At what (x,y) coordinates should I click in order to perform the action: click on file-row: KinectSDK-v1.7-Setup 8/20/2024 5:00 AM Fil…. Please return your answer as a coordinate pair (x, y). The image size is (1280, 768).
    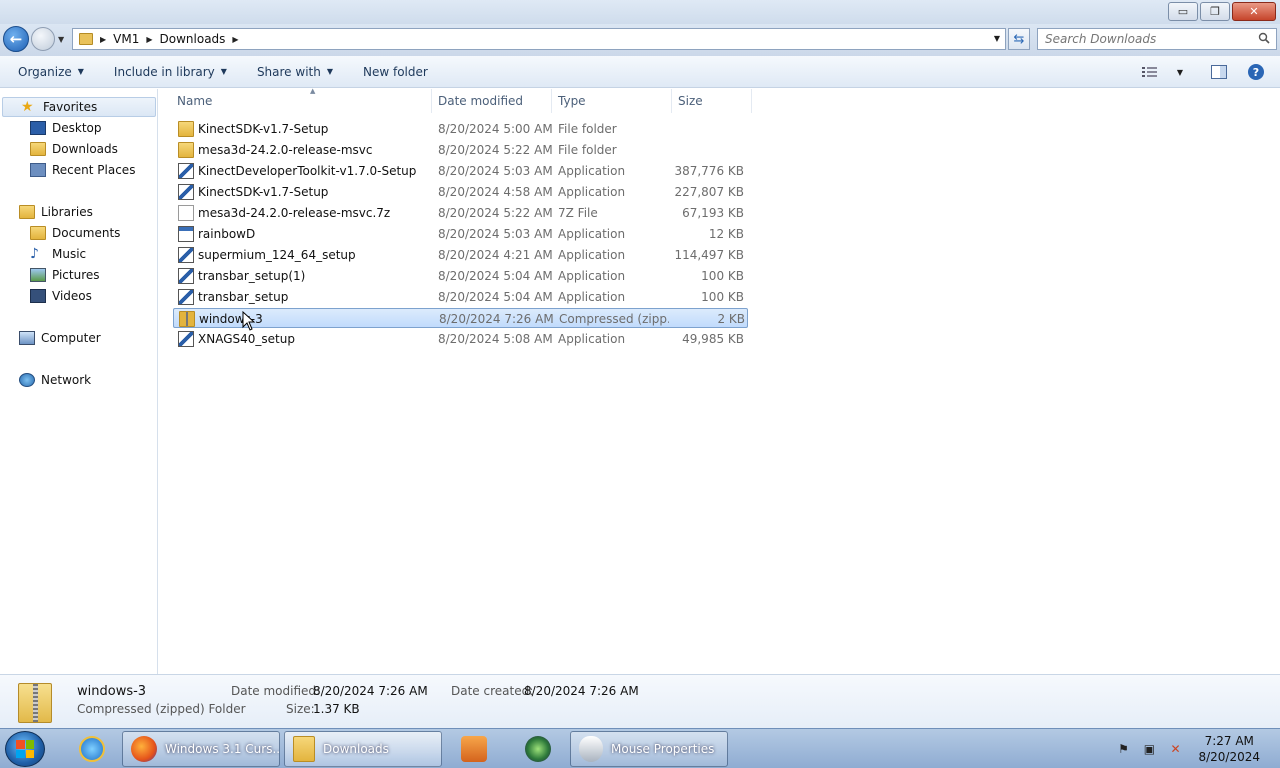
    Looking at the image, I should click on (460, 129).